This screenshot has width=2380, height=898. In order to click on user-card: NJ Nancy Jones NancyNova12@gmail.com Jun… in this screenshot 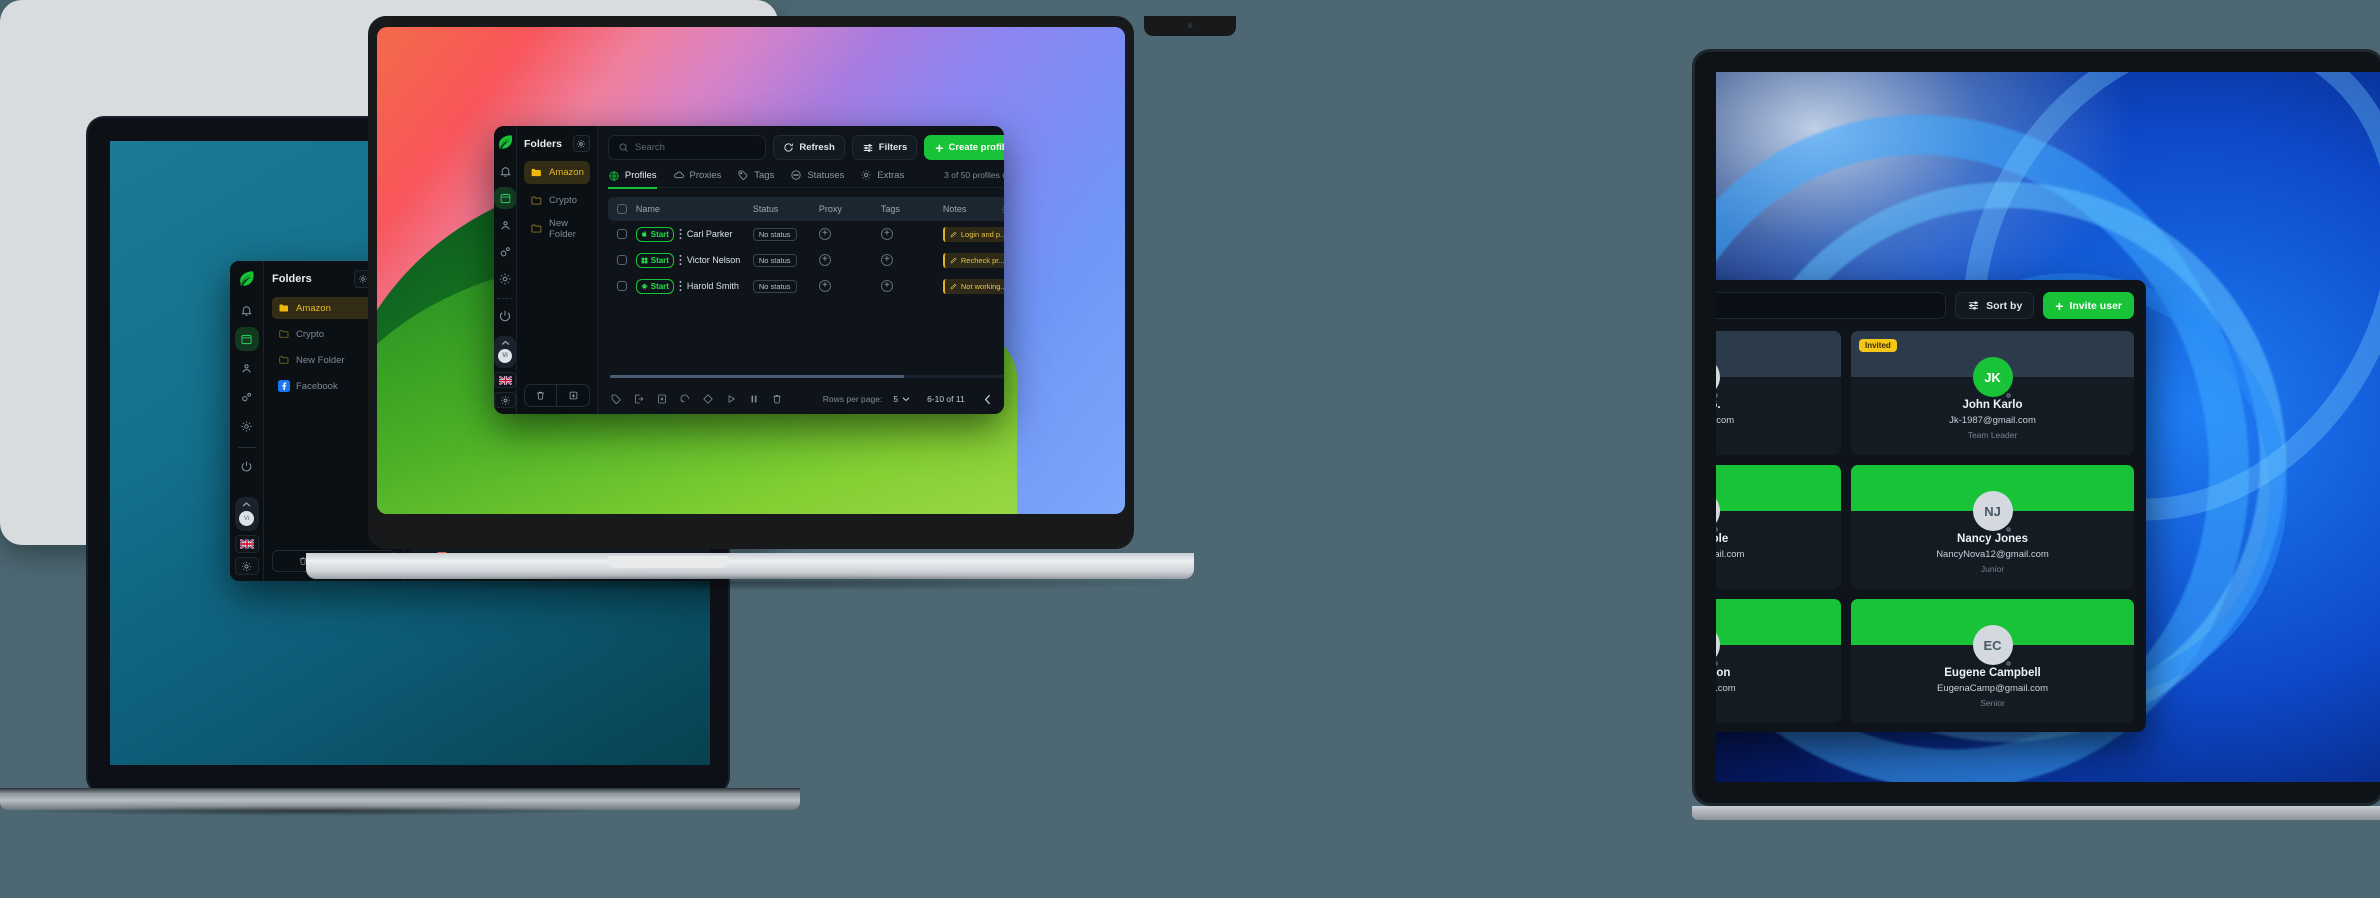, I will do `click(1992, 527)`.